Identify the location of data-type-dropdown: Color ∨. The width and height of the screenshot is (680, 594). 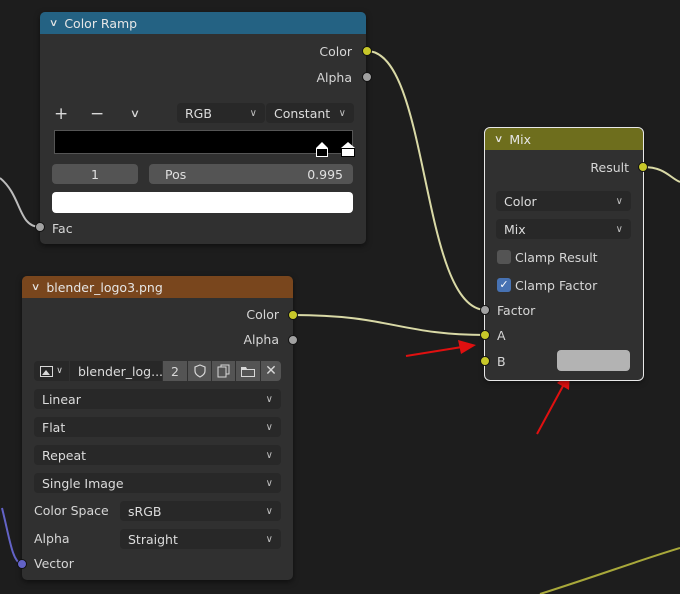
(563, 201).